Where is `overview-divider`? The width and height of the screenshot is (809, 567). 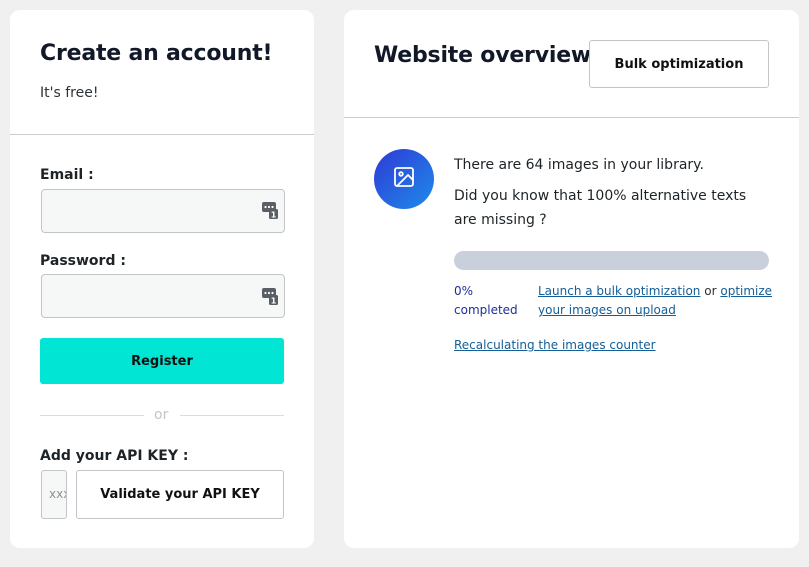 overview-divider is located at coordinates (571, 117).